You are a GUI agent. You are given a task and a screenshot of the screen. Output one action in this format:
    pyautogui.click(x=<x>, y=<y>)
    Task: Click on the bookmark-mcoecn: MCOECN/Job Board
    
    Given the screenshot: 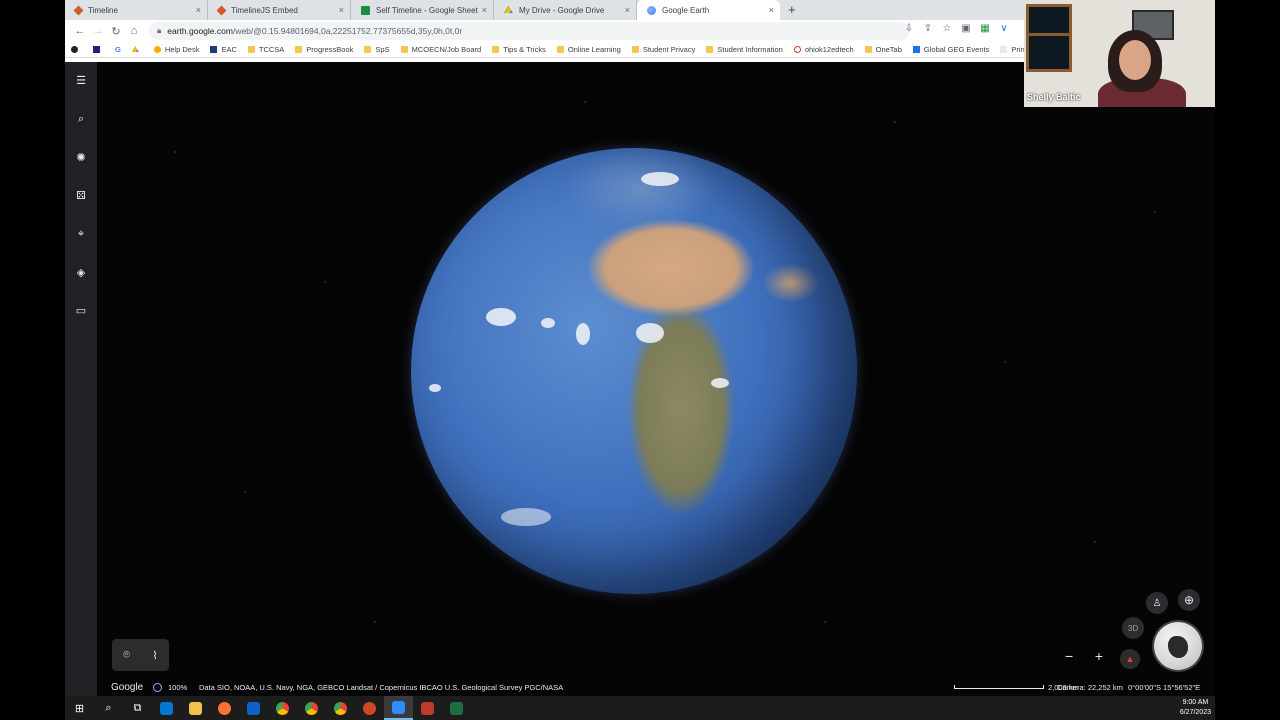 What is the action you would take?
    pyautogui.click(x=440, y=49)
    